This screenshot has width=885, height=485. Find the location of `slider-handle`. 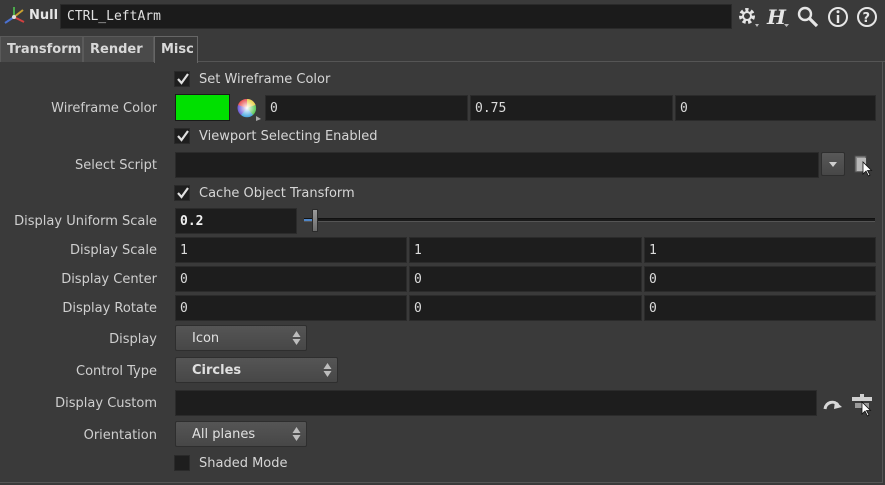

slider-handle is located at coordinates (315, 220).